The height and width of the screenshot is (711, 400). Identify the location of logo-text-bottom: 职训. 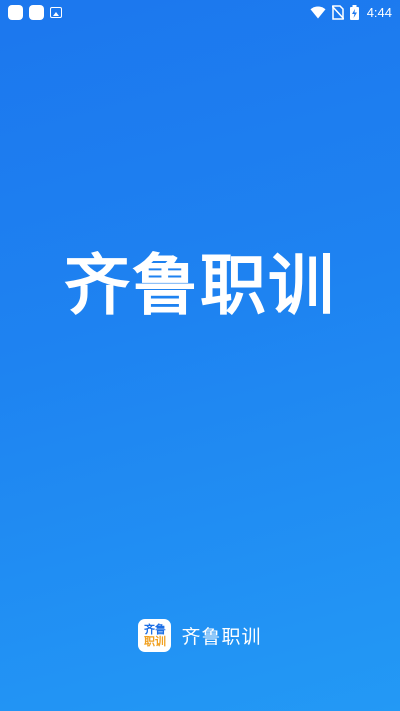
(154, 641).